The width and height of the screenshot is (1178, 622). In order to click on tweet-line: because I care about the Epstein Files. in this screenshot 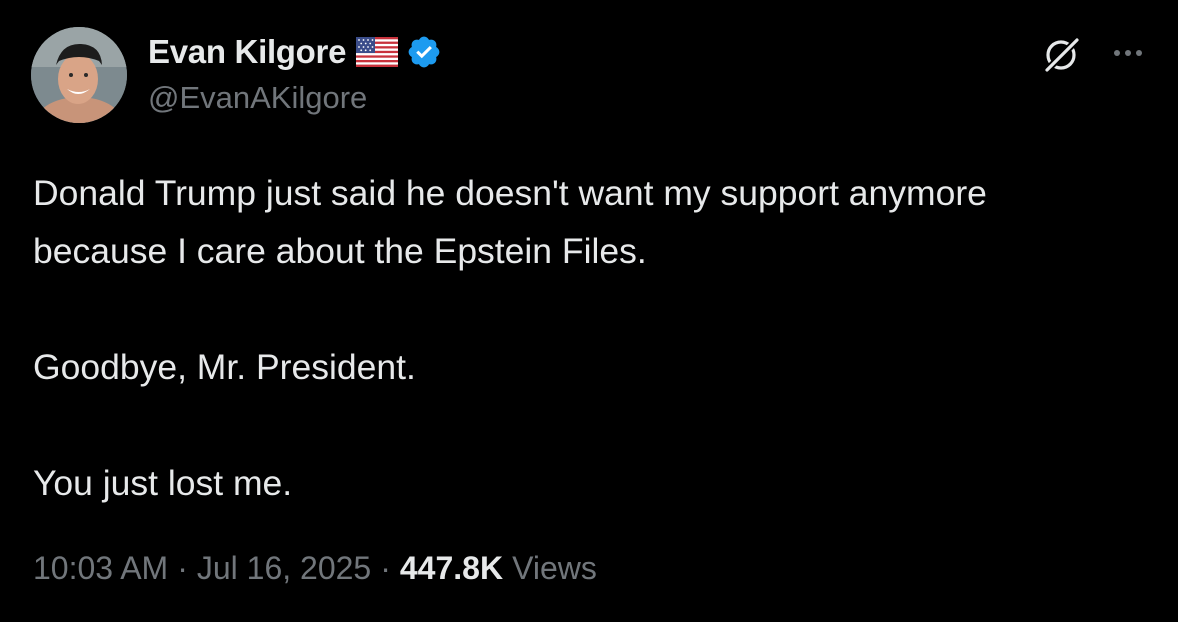, I will do `click(340, 251)`.